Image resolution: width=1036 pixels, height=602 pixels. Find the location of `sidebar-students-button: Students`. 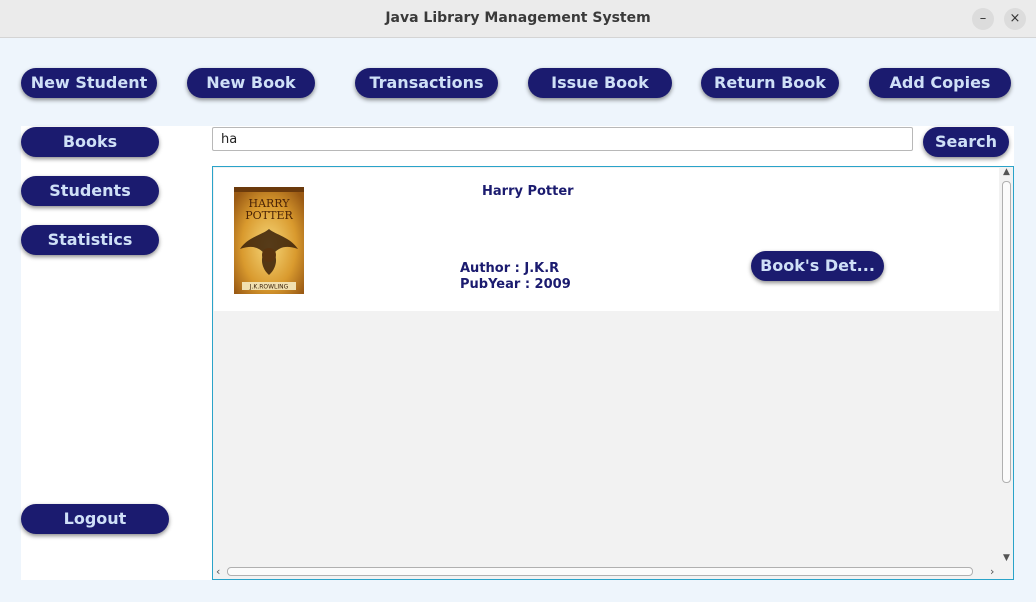

sidebar-students-button: Students is located at coordinates (90, 191).